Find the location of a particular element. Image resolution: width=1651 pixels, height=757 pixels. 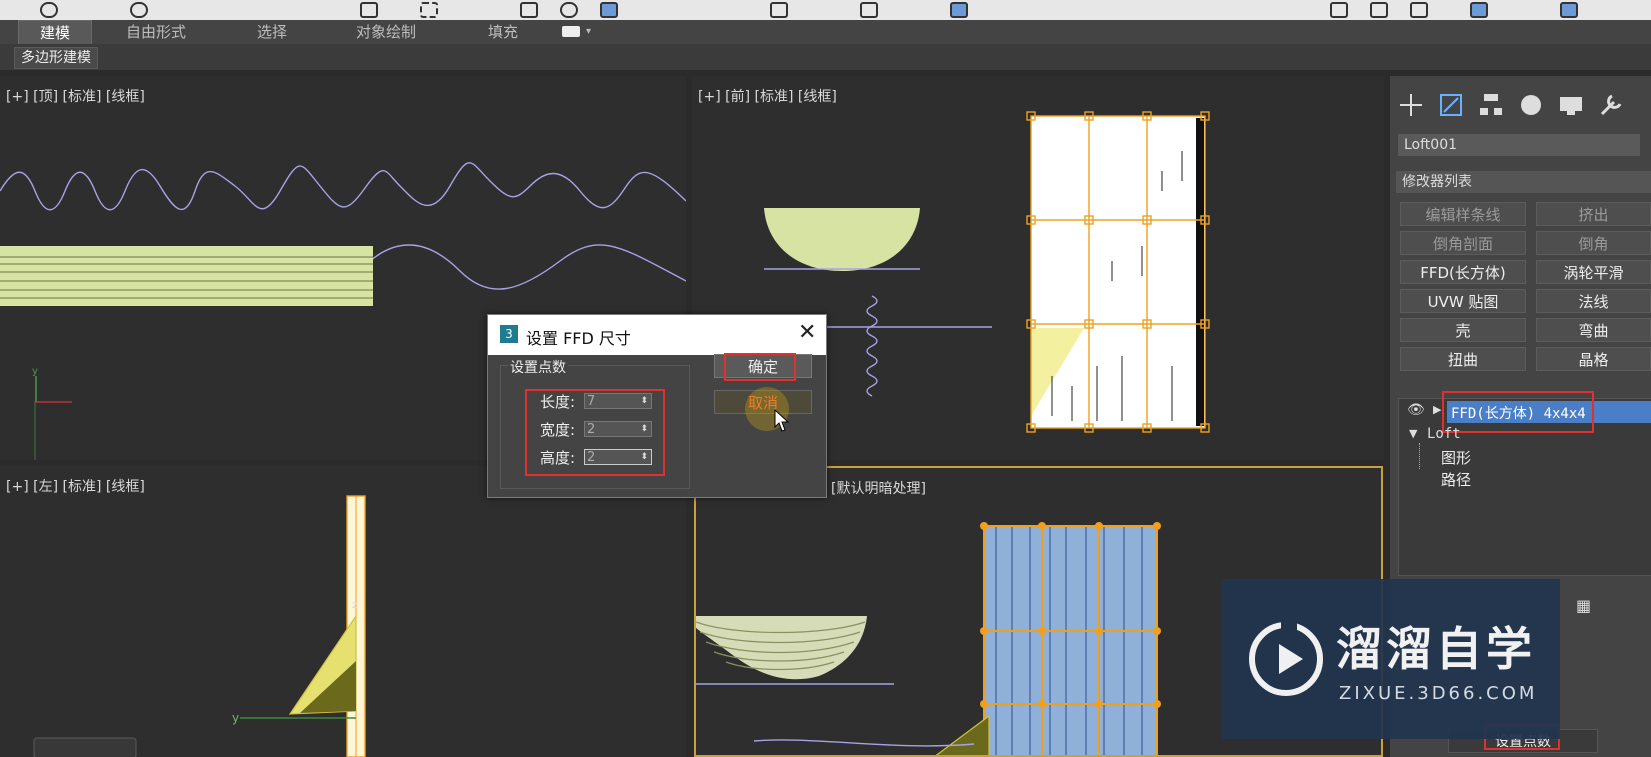

layer-icon is located at coordinates (1419, 10).